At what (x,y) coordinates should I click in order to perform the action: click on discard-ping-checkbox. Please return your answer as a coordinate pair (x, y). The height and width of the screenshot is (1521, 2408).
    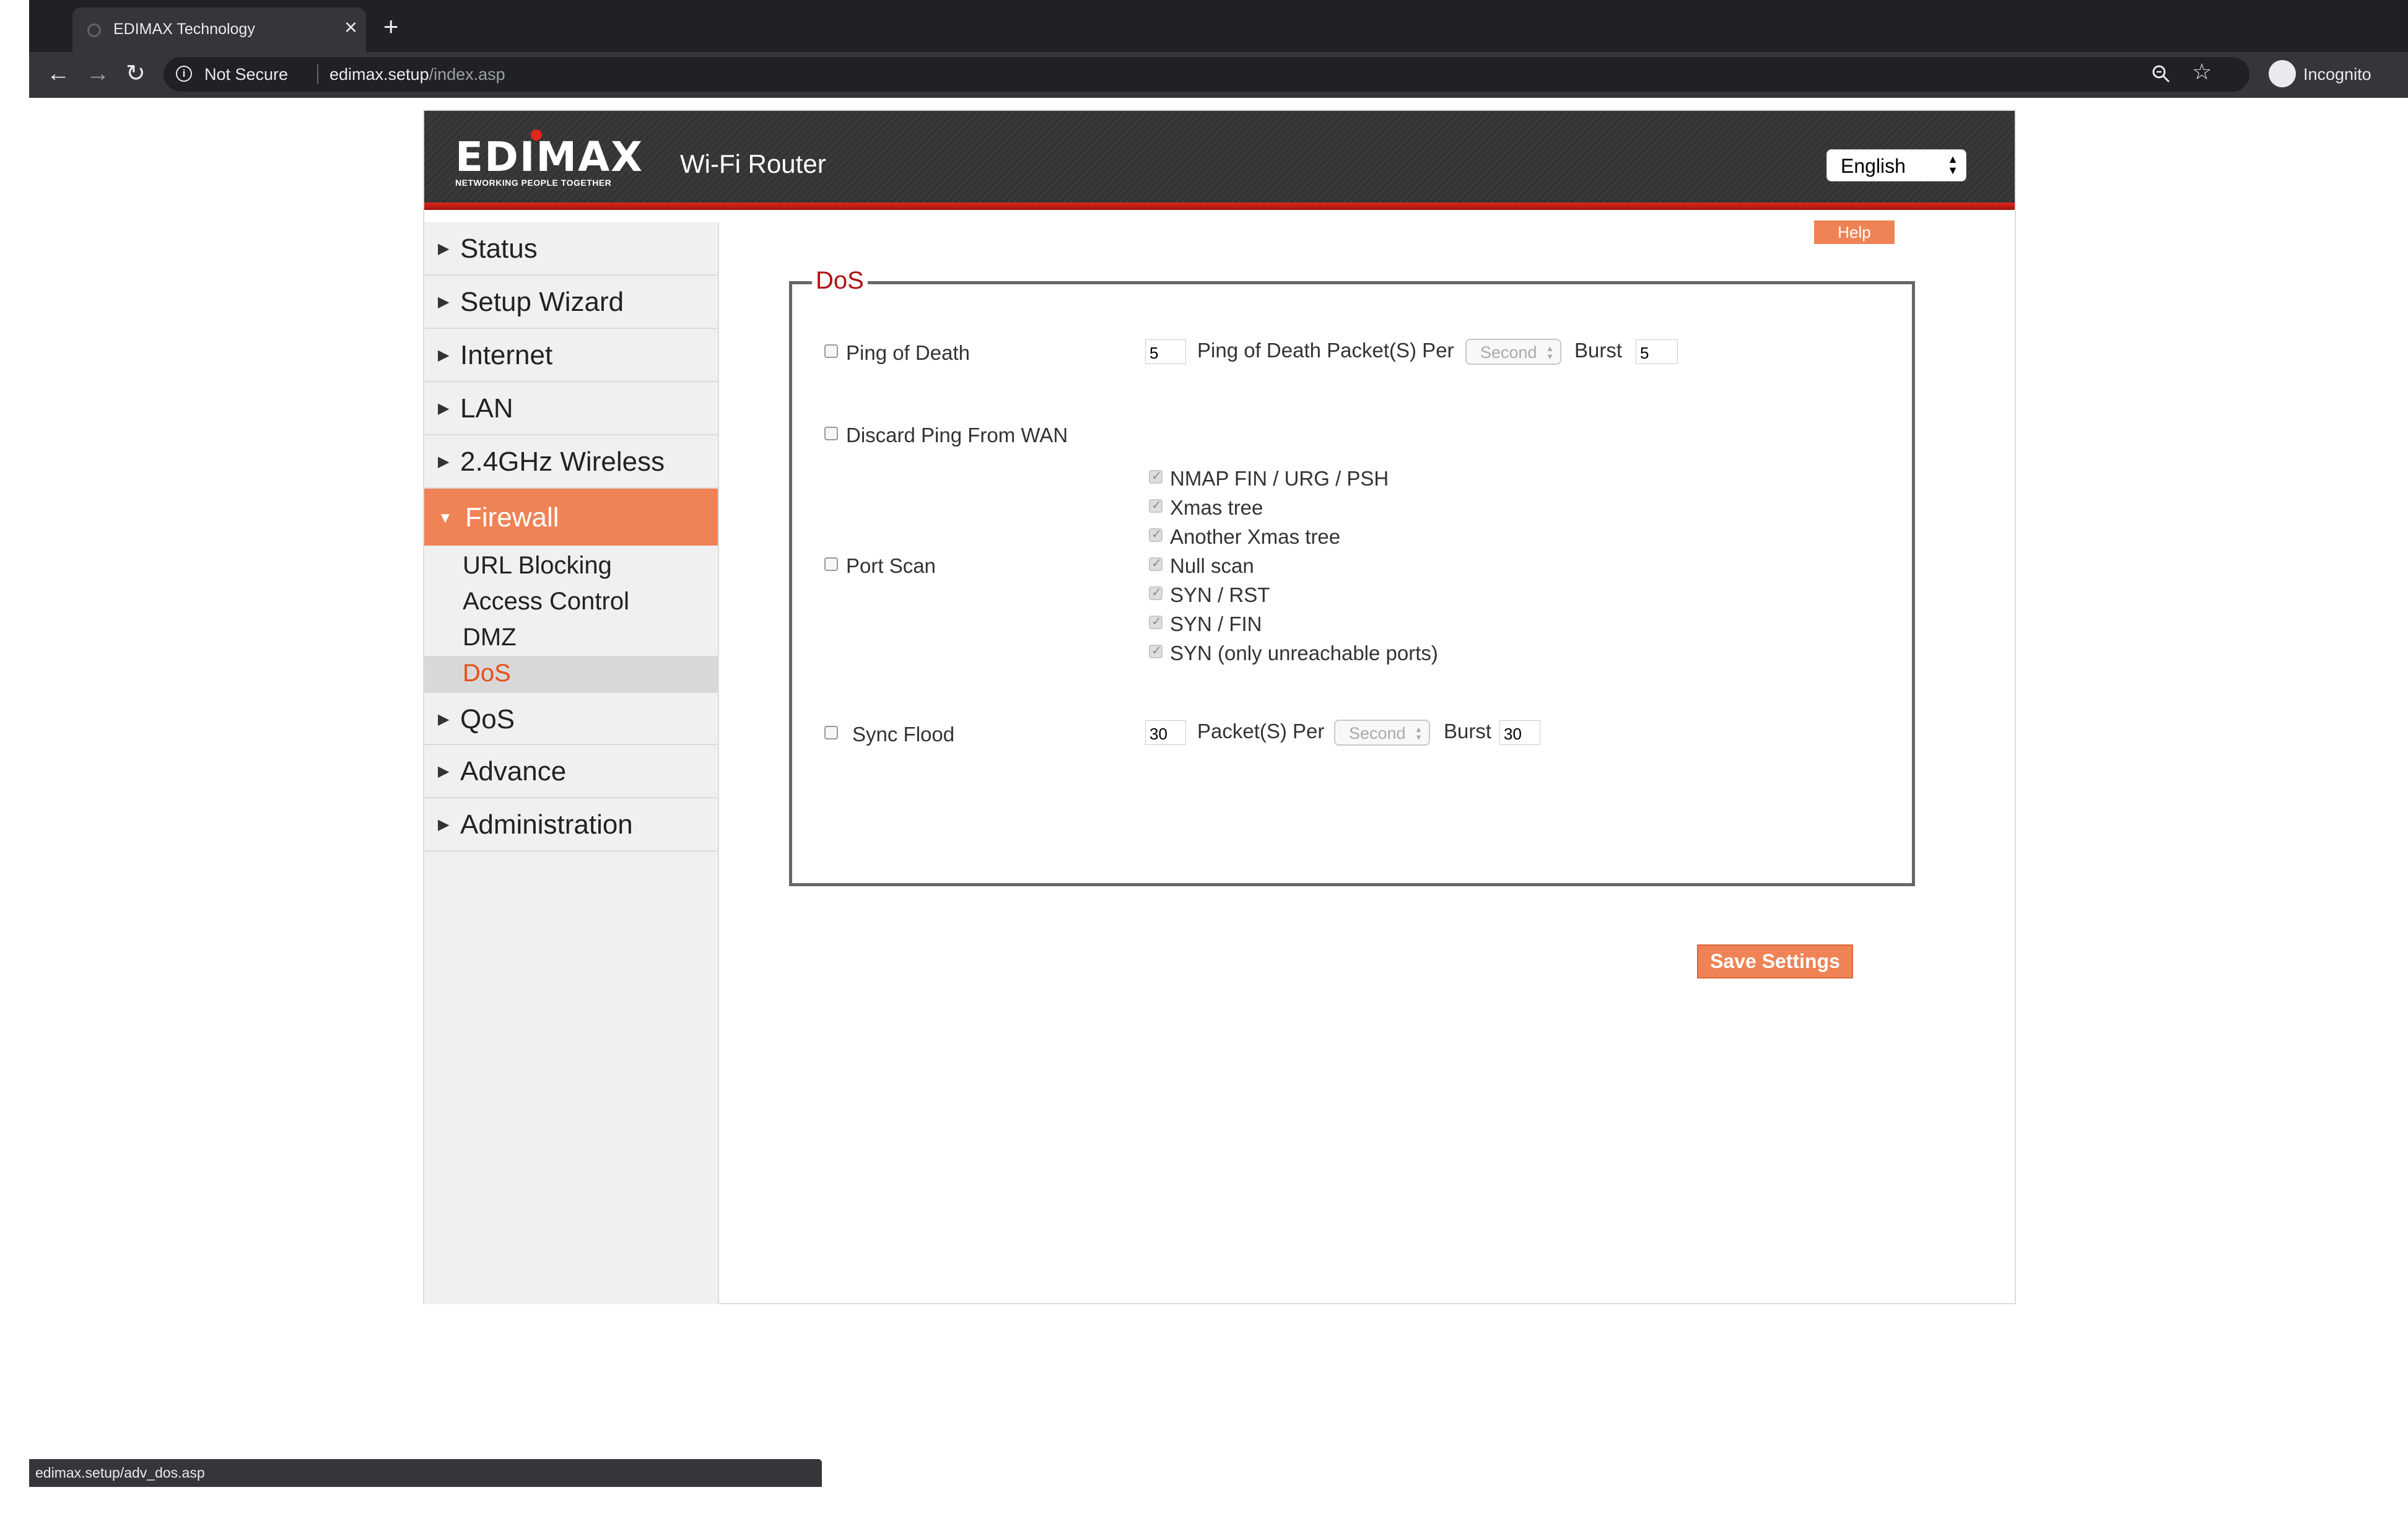
    Looking at the image, I should click on (831, 433).